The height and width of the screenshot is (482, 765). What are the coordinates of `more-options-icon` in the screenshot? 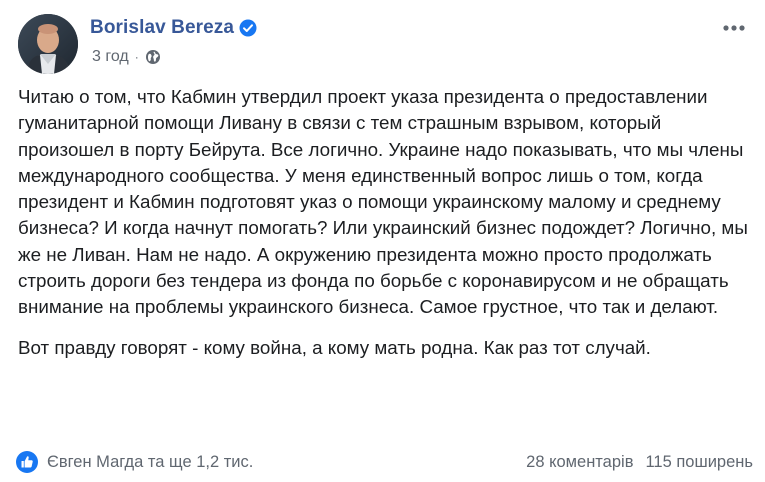 It's located at (734, 28).